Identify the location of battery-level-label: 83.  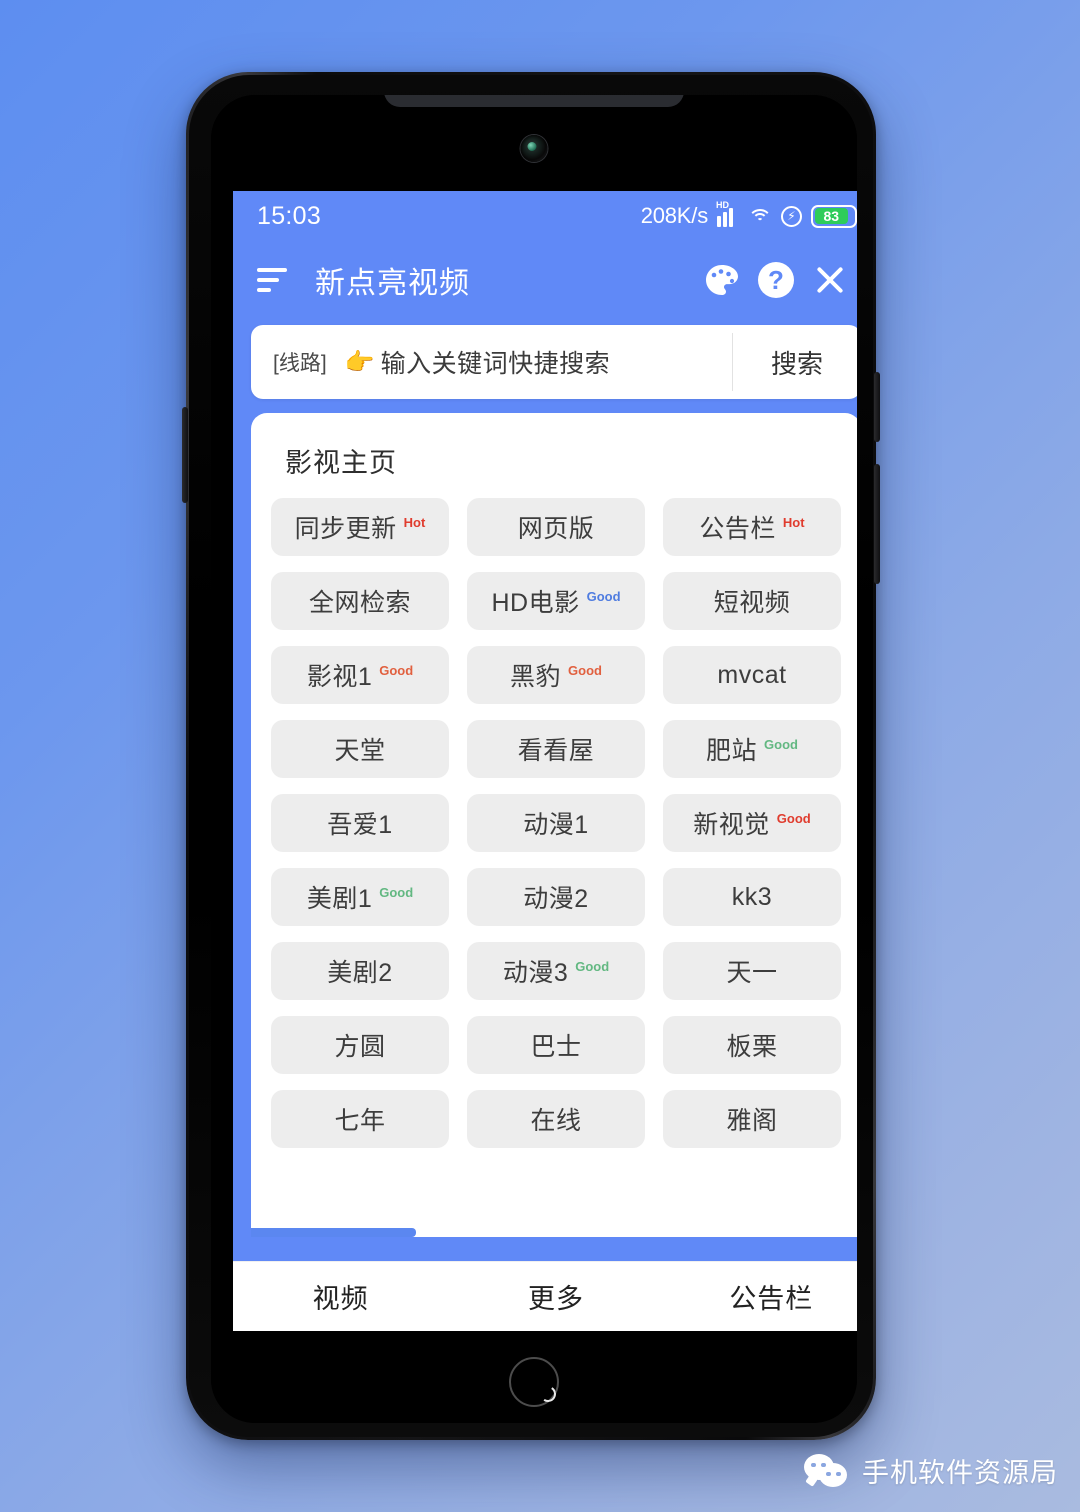
(831, 216).